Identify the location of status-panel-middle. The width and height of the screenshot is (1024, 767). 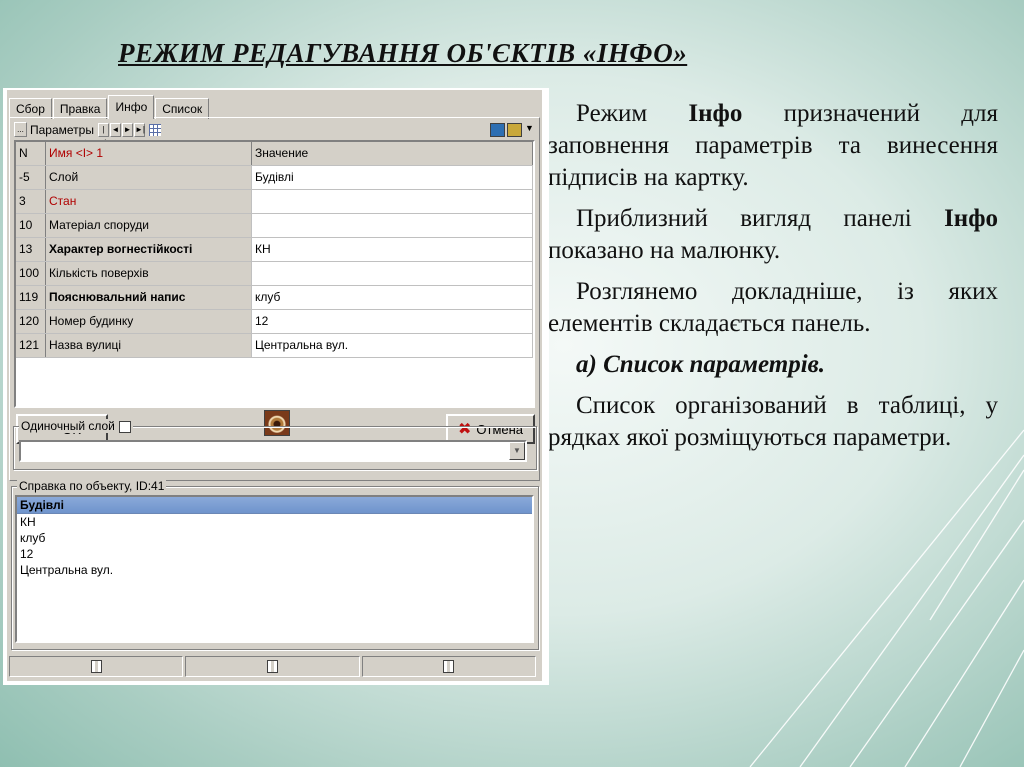
(272, 666).